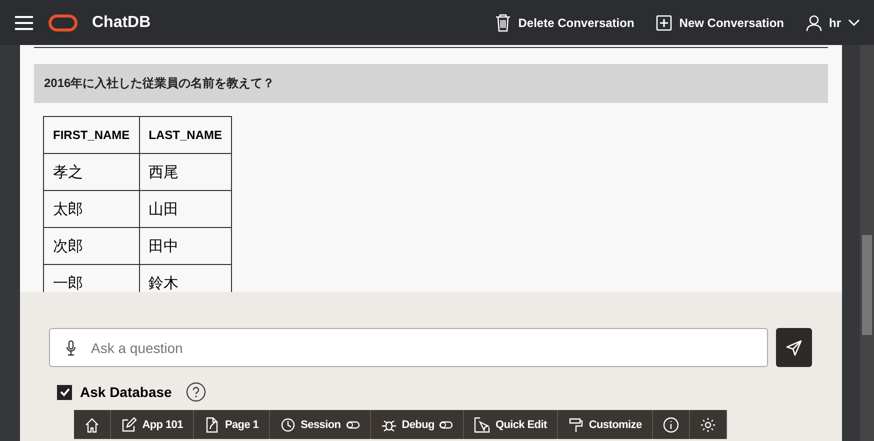  I want to click on scrollbar, so click(867, 243).